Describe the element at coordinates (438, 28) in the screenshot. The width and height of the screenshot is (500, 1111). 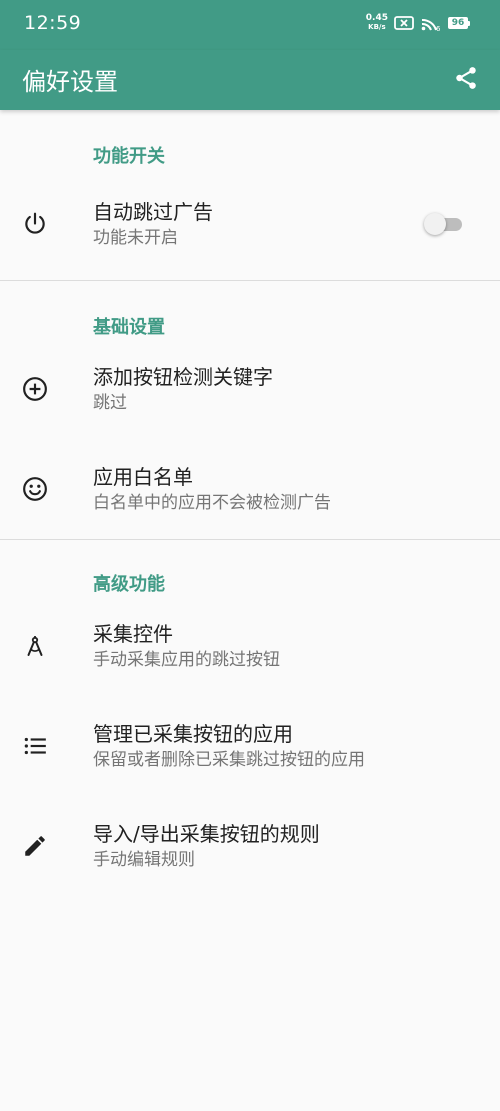
I see `svg-text: 6` at that location.